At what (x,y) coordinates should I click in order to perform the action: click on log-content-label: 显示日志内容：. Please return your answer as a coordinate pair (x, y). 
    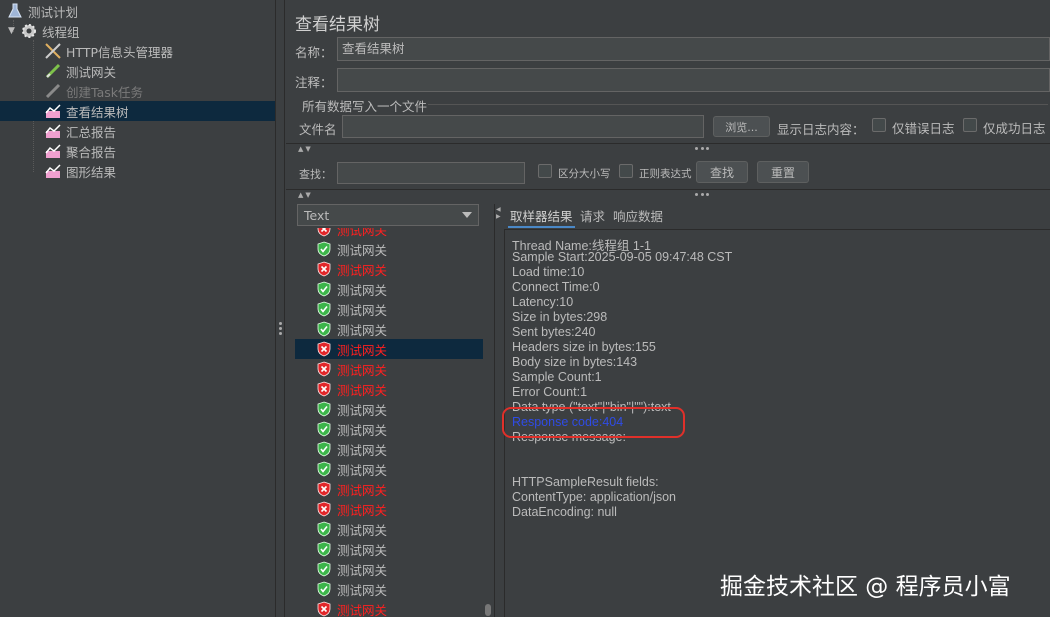
    Looking at the image, I should click on (821, 129).